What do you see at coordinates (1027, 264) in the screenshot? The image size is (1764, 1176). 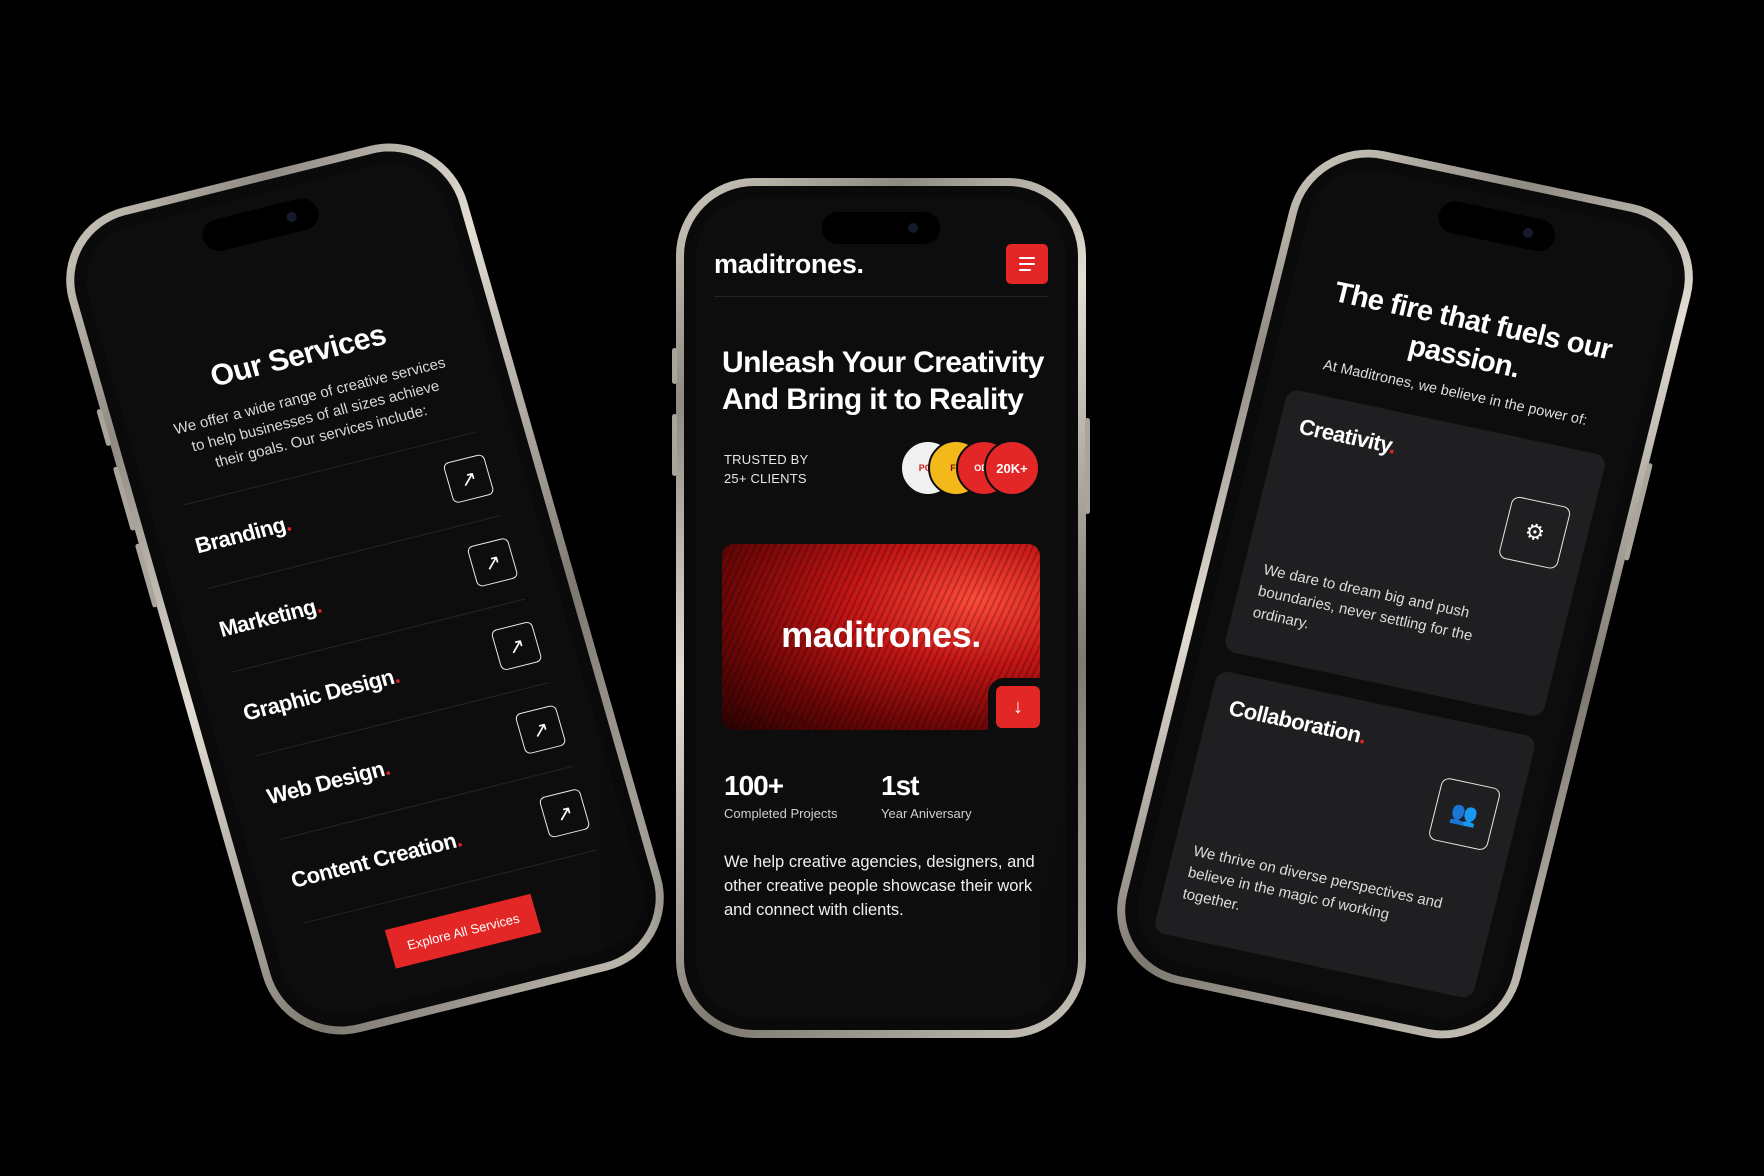 I see `hamburger-menu-icon` at bounding box center [1027, 264].